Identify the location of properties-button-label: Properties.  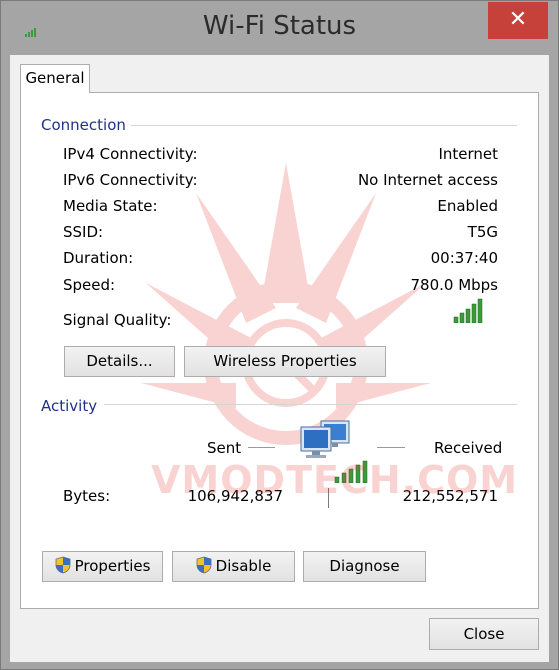
(112, 566).